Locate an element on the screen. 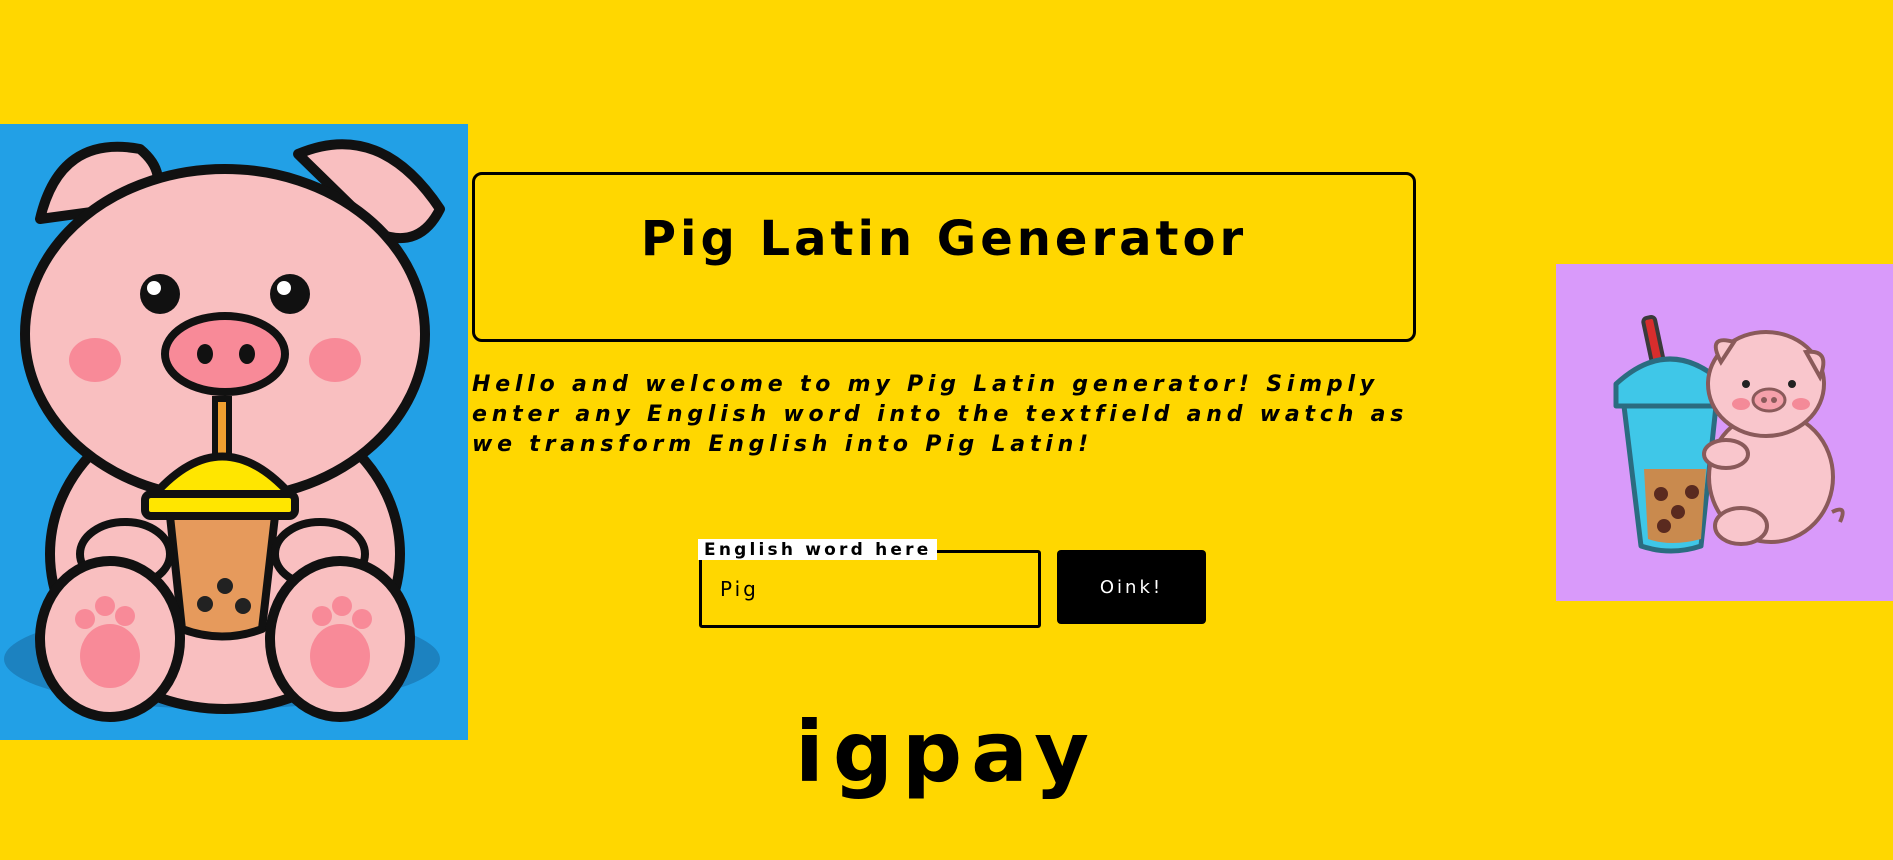 This screenshot has width=1893, height=860. english-word-input is located at coordinates (870, 589).